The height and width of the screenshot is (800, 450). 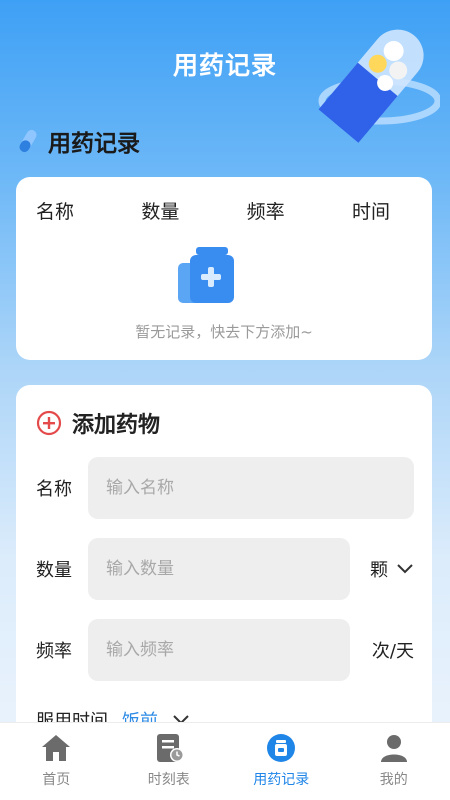 I want to click on tab-medicine-record-label: 用药记录, so click(x=281, y=780).